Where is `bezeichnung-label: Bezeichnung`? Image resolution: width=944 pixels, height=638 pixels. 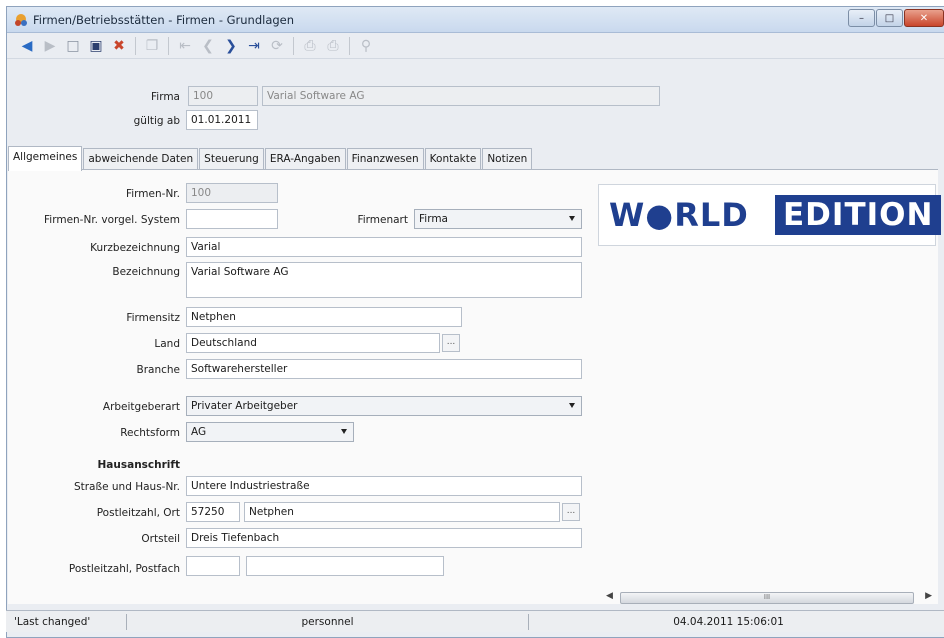
bezeichnung-label: Bezeichnung is located at coordinates (146, 272).